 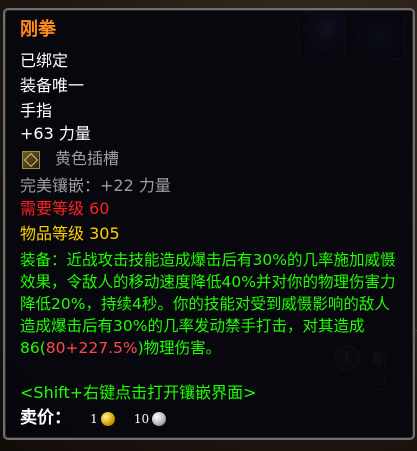 I want to click on required-level-label: 需要等级, so click(x=52, y=208).